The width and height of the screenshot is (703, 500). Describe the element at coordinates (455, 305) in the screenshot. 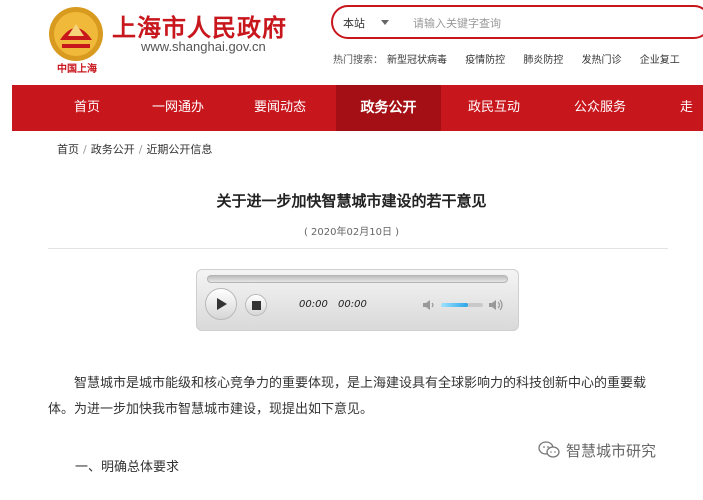

I see `volume-level` at that location.